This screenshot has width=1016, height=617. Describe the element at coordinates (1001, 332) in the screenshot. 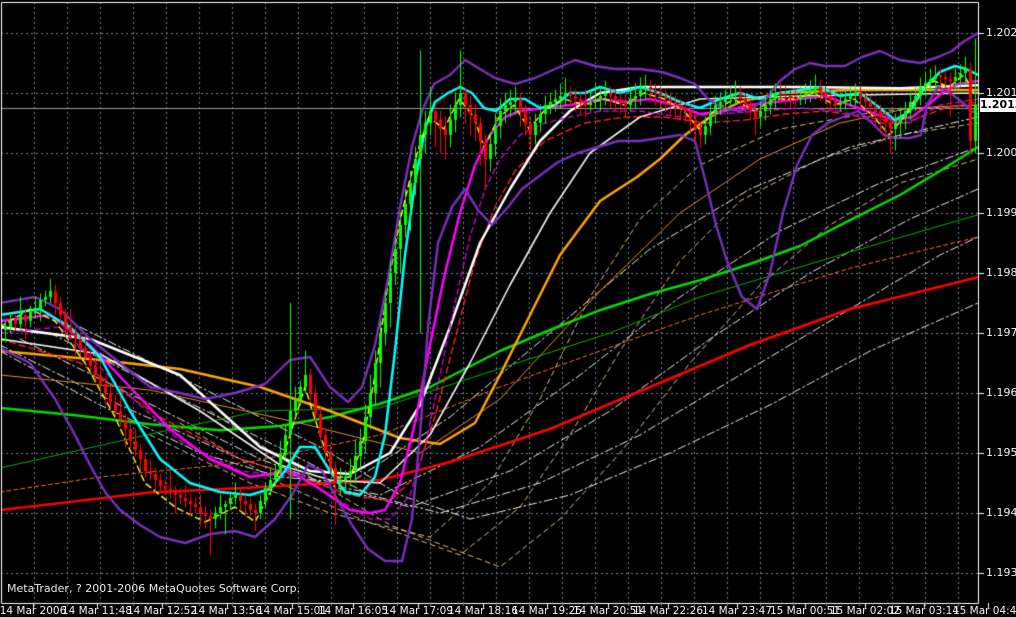

I see `price-axis-label: 1.1975` at that location.